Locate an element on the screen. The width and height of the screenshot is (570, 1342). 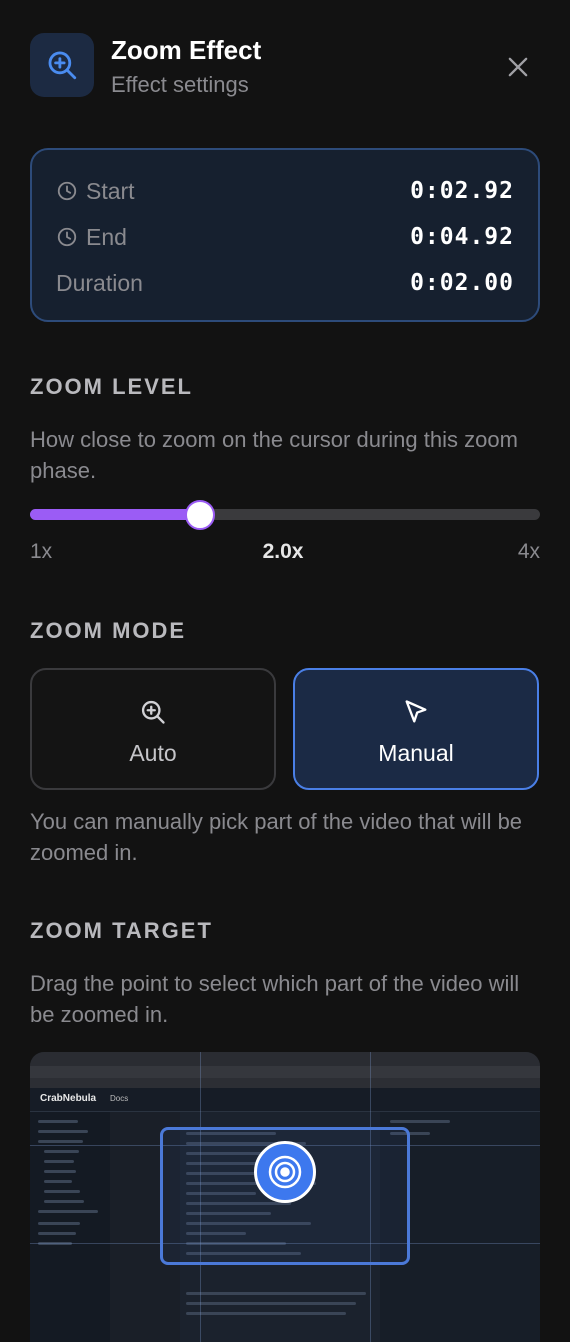
slider-min-label: 1x is located at coordinates (41, 551).